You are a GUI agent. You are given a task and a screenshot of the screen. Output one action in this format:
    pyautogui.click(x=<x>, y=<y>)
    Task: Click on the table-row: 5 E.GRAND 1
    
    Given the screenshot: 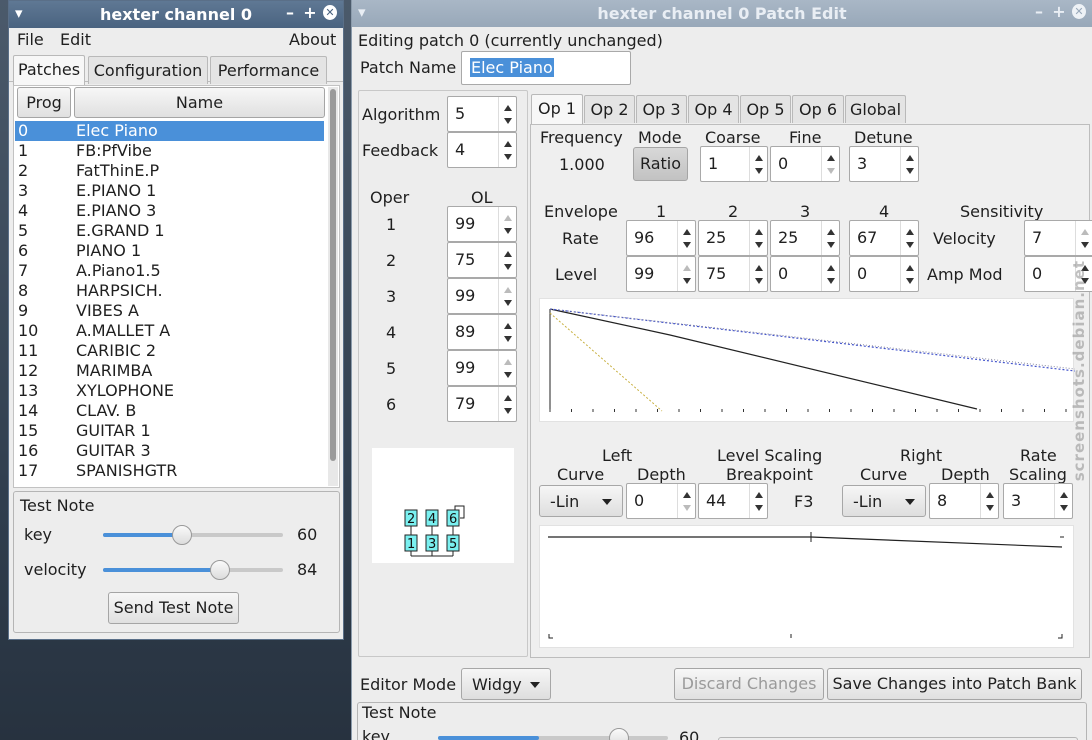 What is the action you would take?
    pyautogui.click(x=169, y=231)
    